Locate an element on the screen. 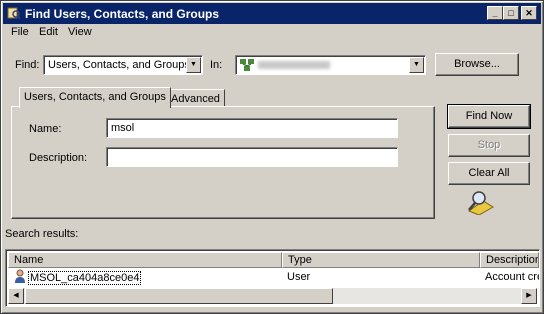 The width and height of the screenshot is (544, 314). maximize-button: □ is located at coordinates (511, 13).